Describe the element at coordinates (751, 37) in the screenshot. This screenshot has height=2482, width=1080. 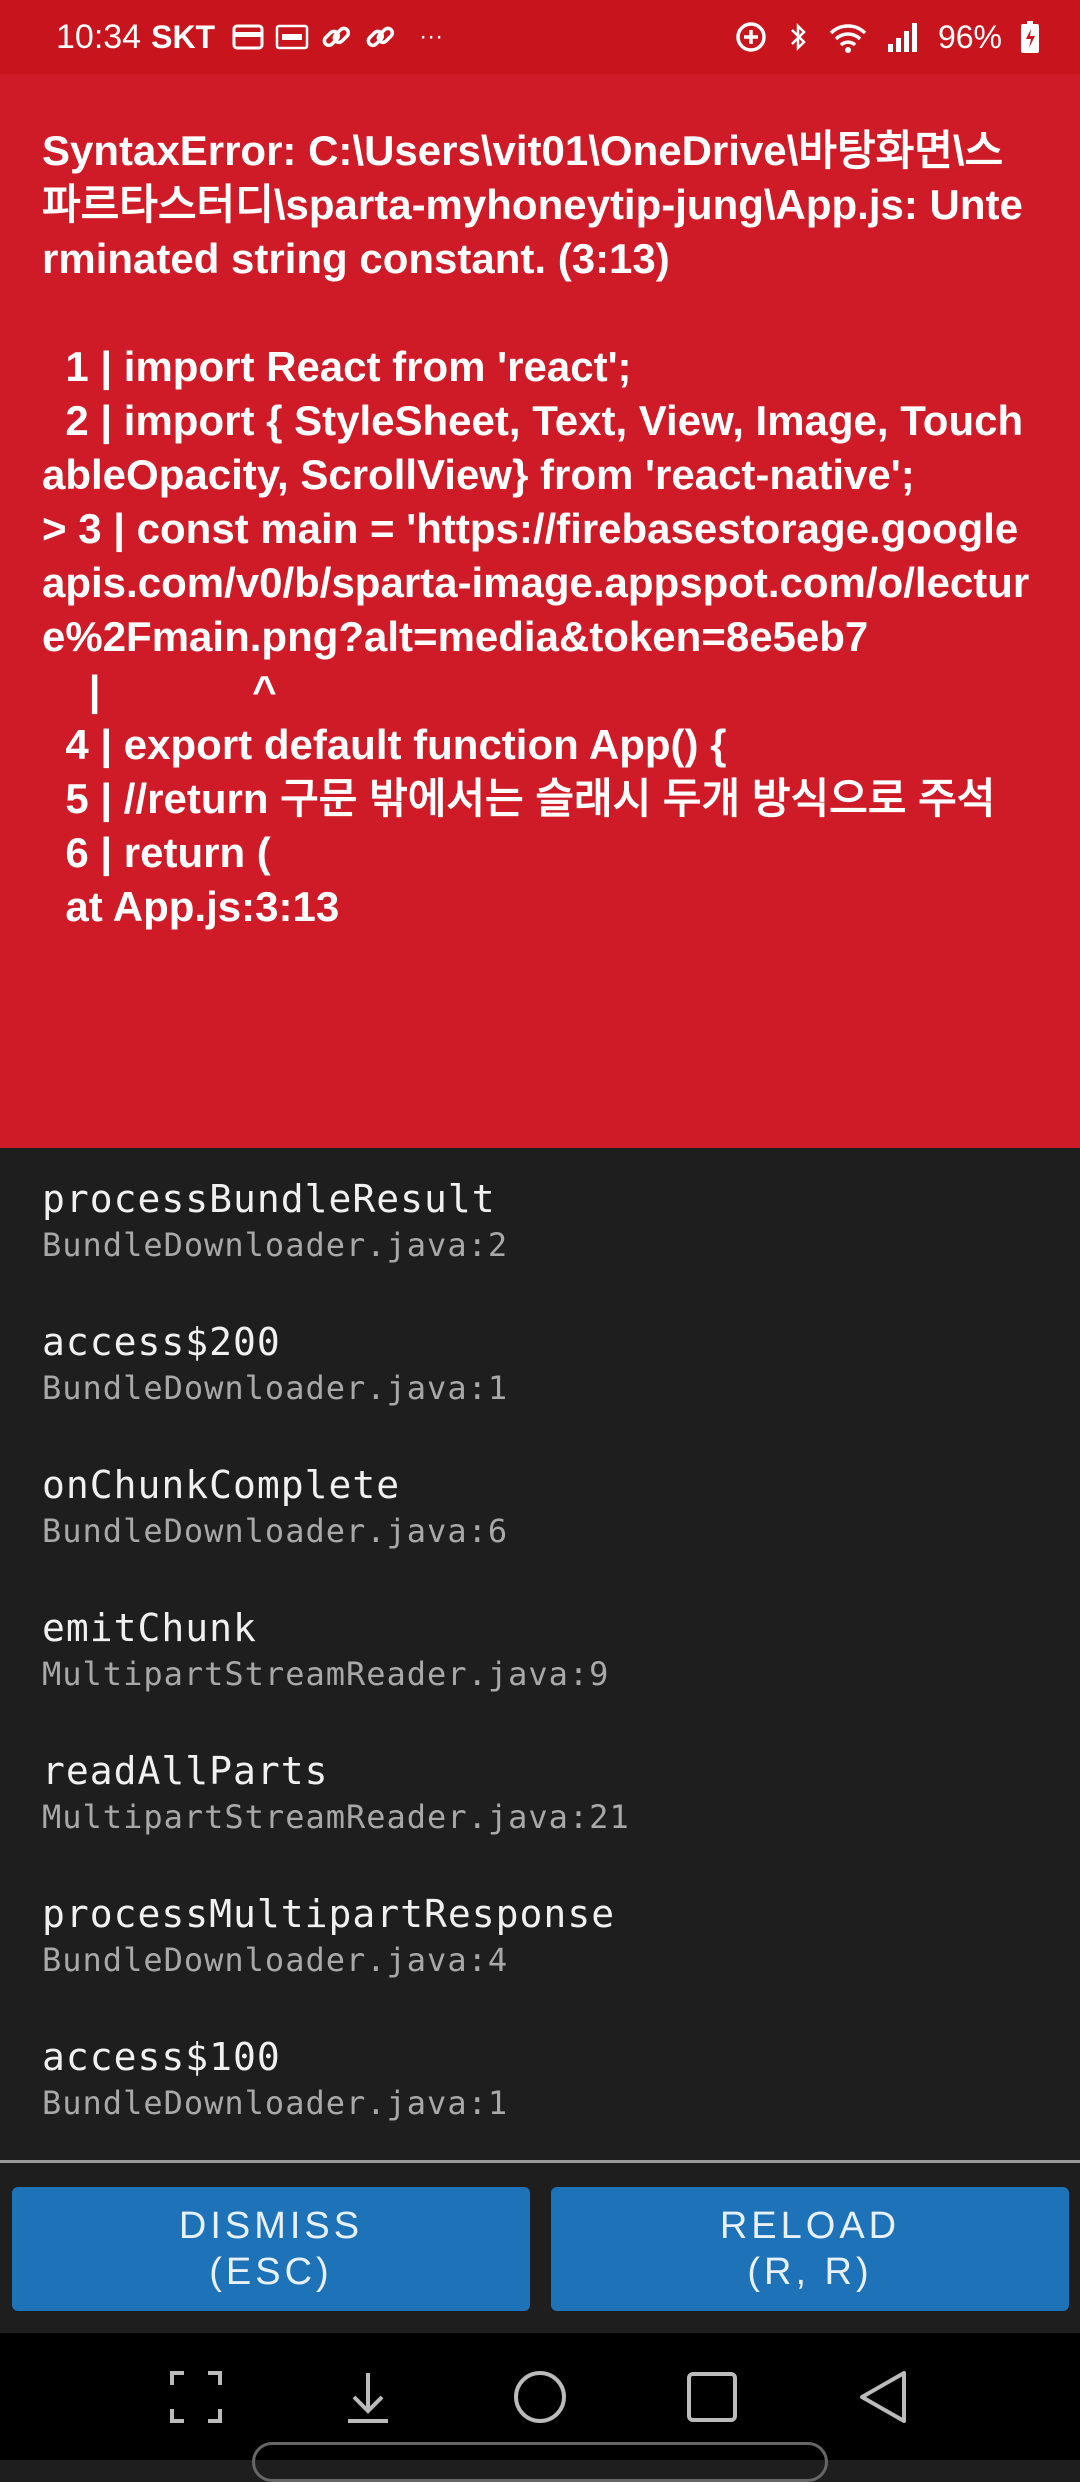
I see `data-saver-icon` at that location.